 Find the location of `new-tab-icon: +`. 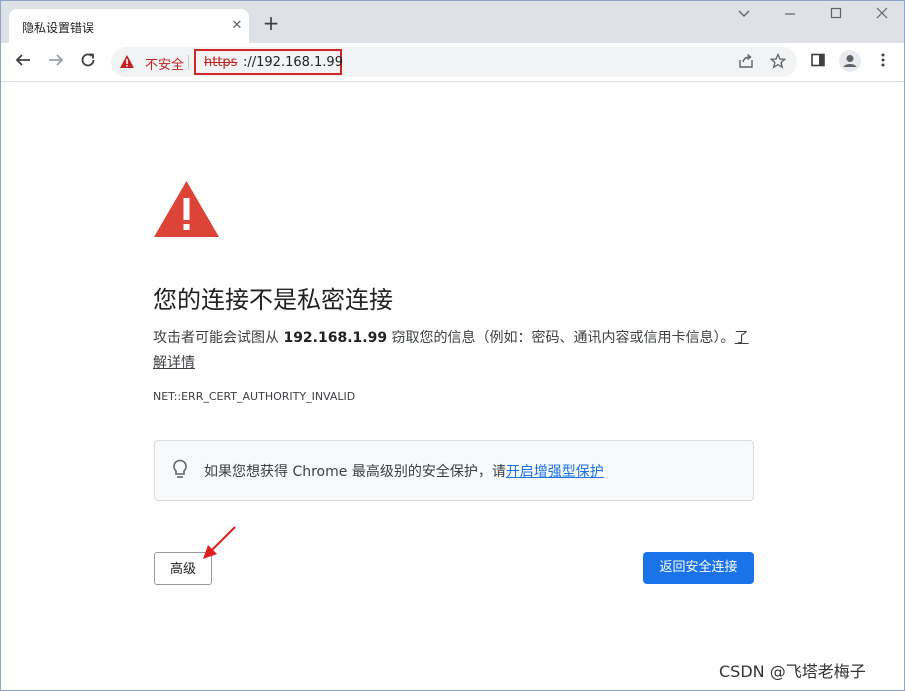

new-tab-icon: + is located at coordinates (271, 23).